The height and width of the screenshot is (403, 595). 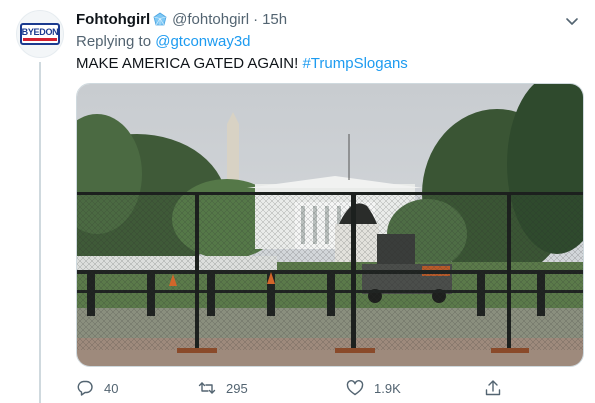 I want to click on user-handle: @fohtohgirl, so click(x=210, y=20).